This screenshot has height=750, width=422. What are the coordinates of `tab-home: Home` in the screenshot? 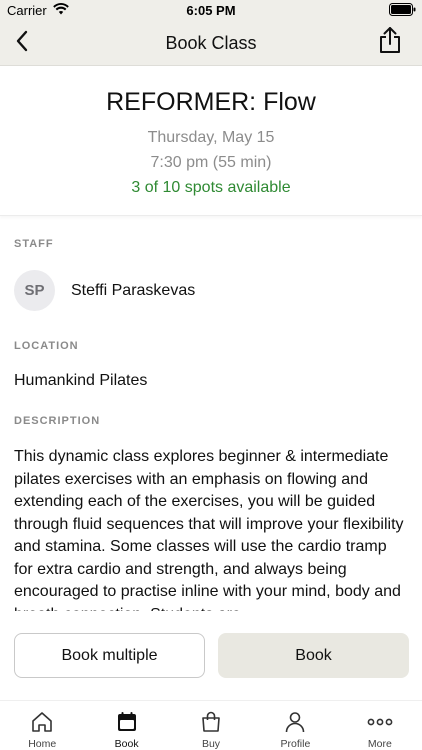 It's located at (42, 725).